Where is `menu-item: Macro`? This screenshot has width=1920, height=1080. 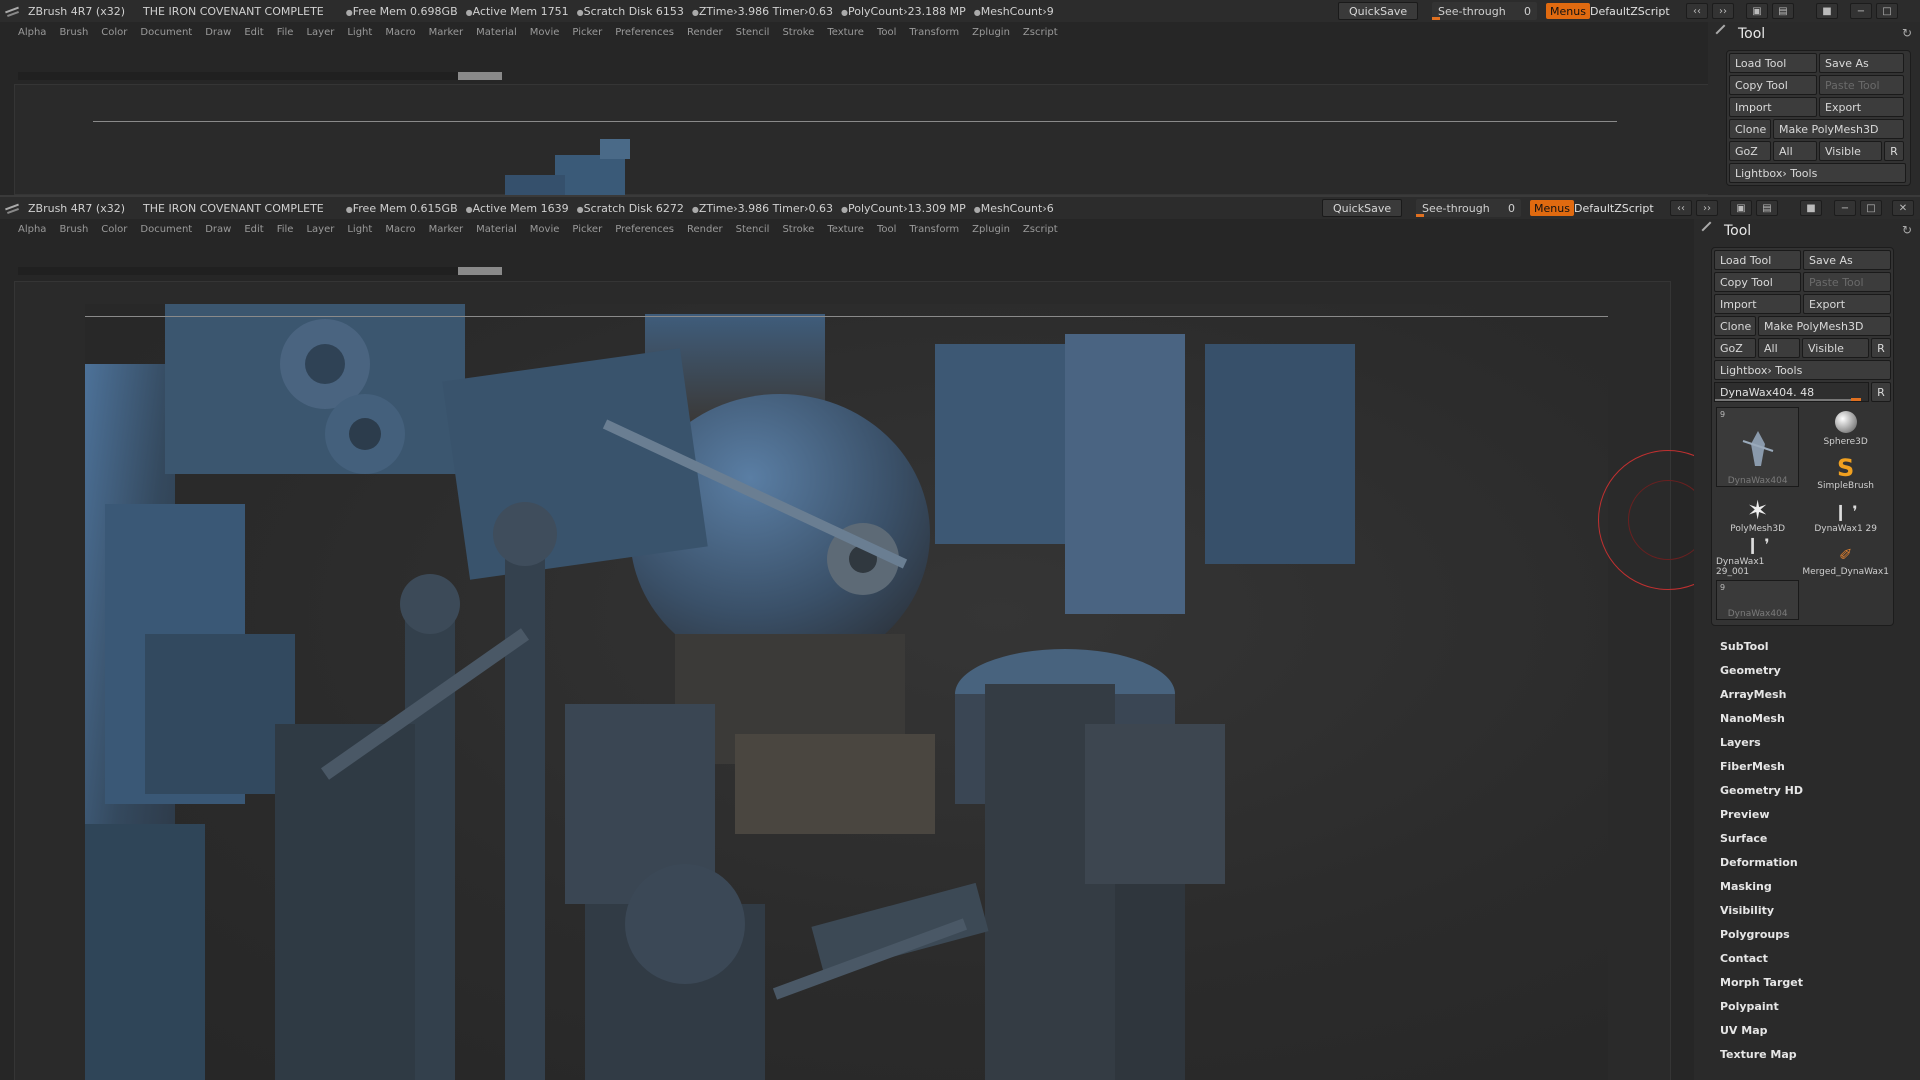
menu-item: Macro is located at coordinates (400, 229).